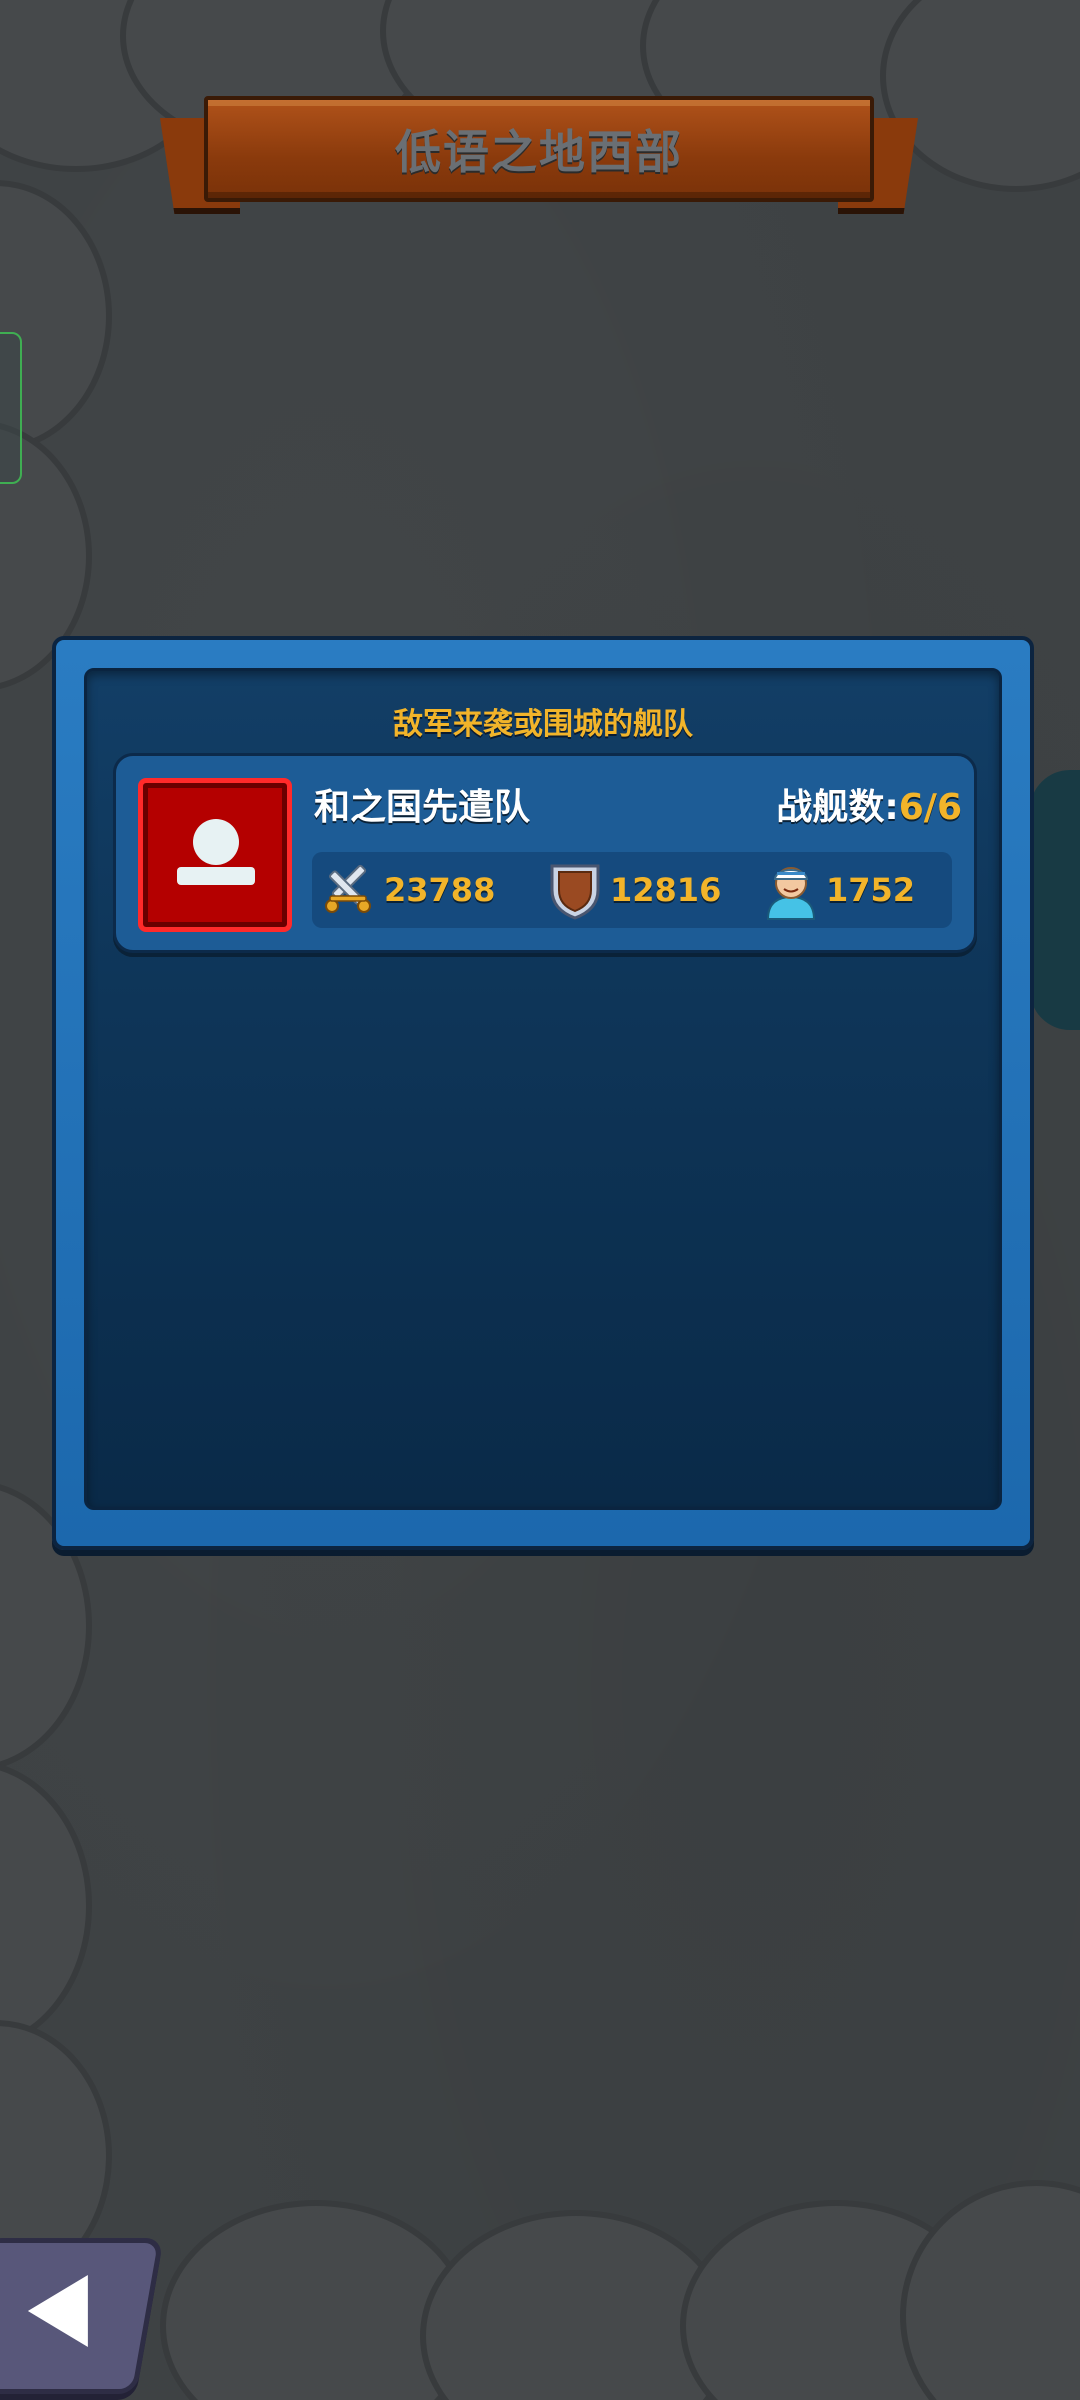  Describe the element at coordinates (837, 807) in the screenshot. I see `ship-count-label: 战舰数:` at that location.